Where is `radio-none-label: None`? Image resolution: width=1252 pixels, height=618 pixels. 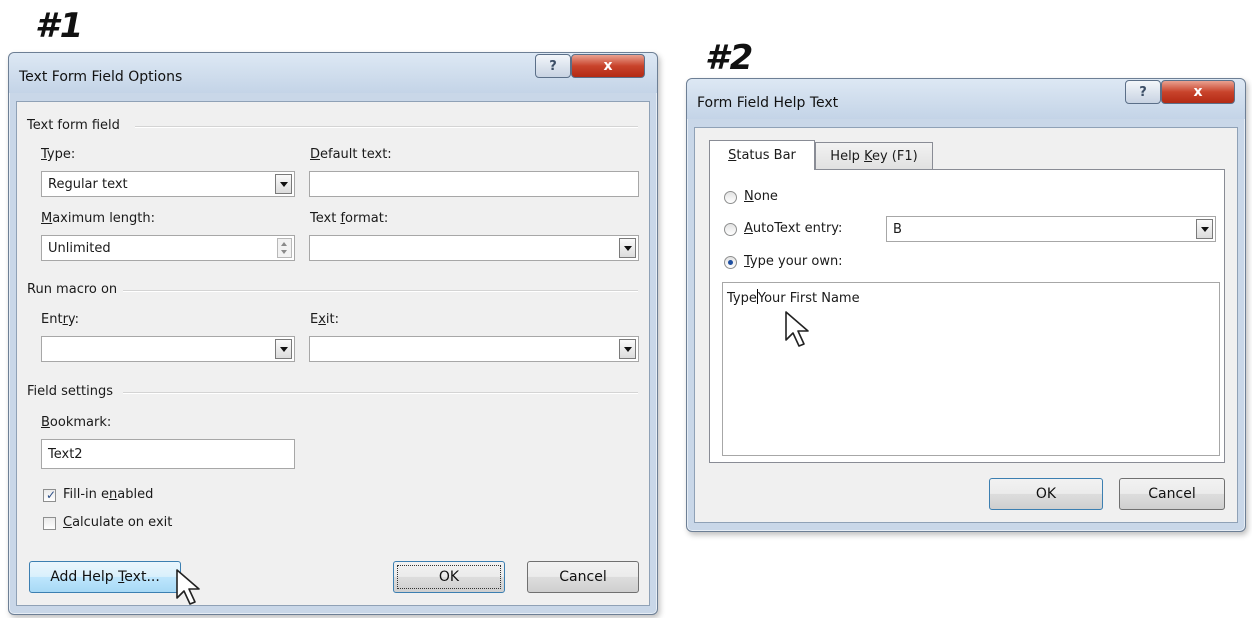 radio-none-label: None is located at coordinates (761, 196).